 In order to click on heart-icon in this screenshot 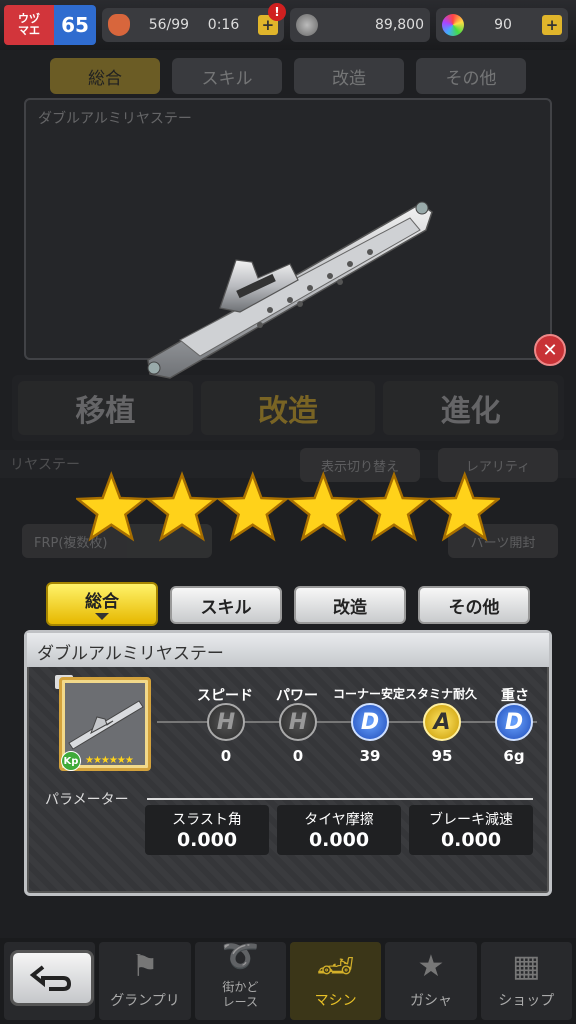, I will do `click(119, 25)`.